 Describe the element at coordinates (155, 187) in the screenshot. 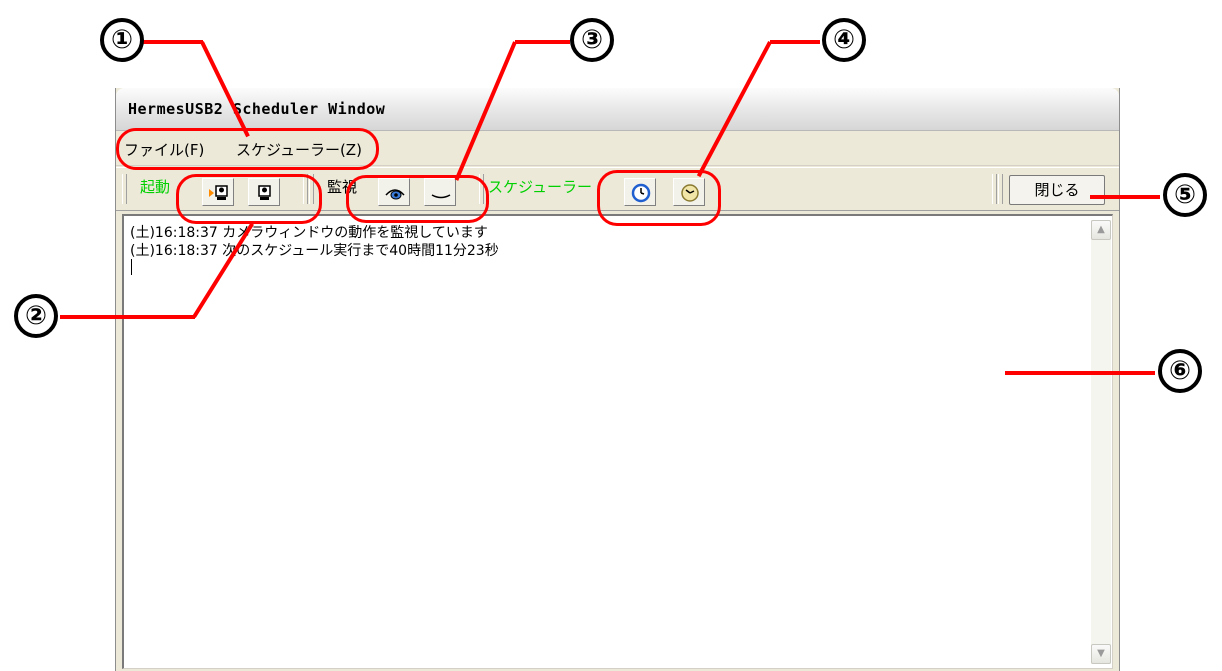

I see `launch-label: 起動` at that location.